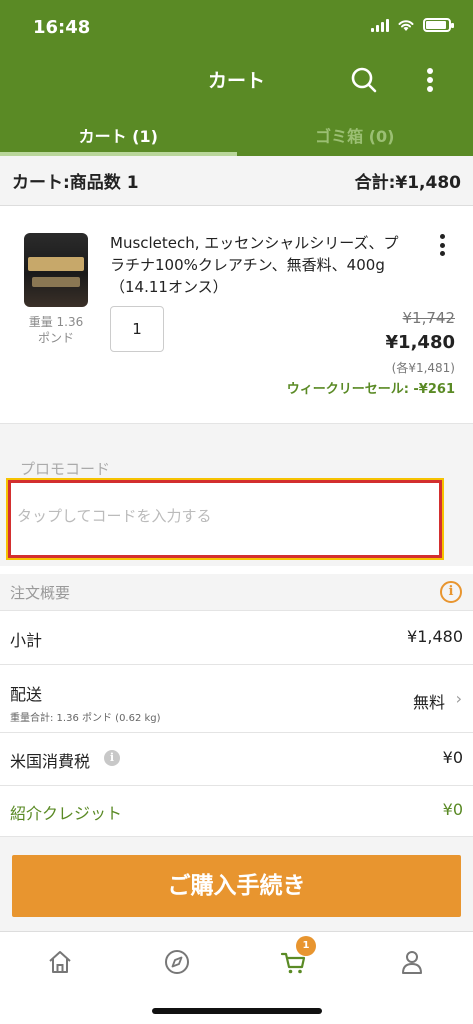 This screenshot has width=473, height=1024. What do you see at coordinates (458, 698) in the screenshot?
I see `chevron-right-icon: ›` at bounding box center [458, 698].